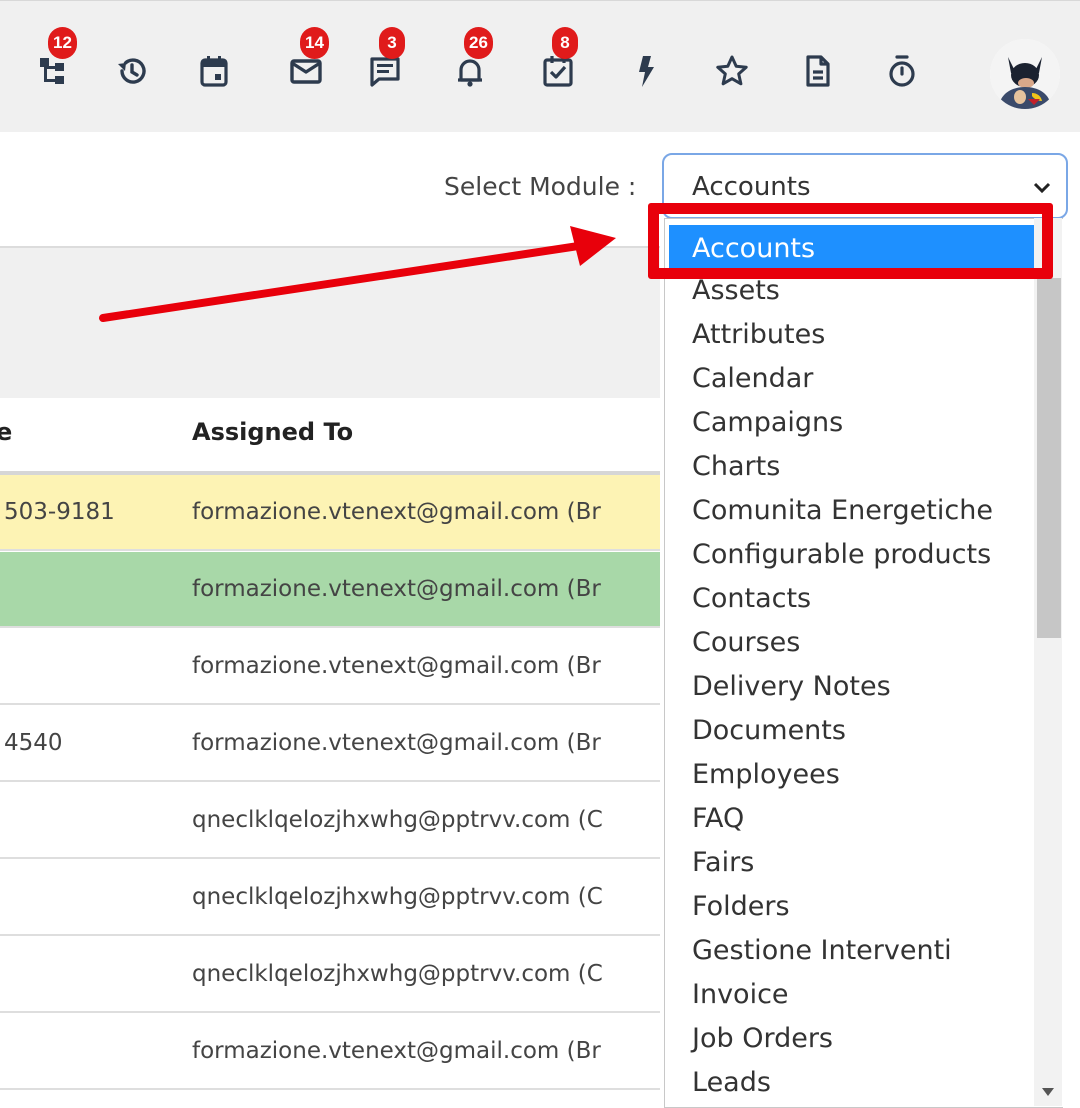  Describe the element at coordinates (1042, 188) in the screenshot. I see `chevron-down-icon` at that location.